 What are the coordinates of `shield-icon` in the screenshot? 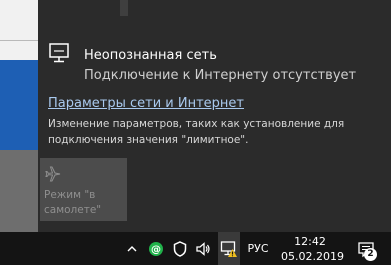 It's located at (180, 248).